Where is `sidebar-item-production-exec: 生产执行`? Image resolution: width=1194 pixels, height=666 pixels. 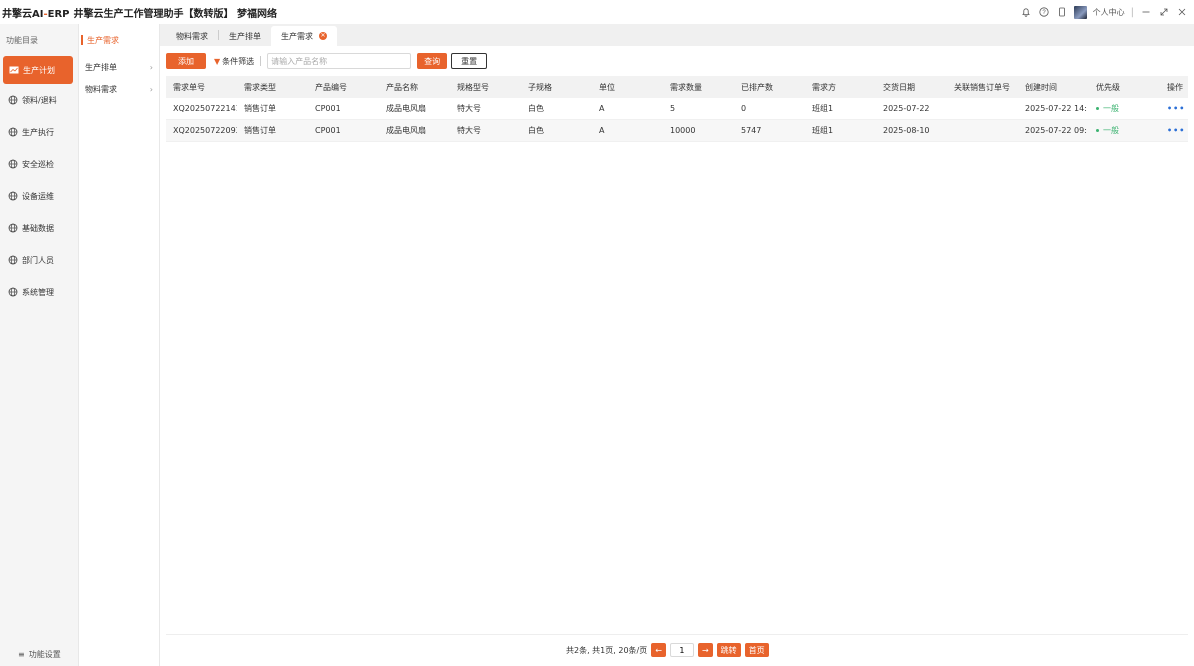
sidebar-item-production-exec: 生产执行 is located at coordinates (39, 132).